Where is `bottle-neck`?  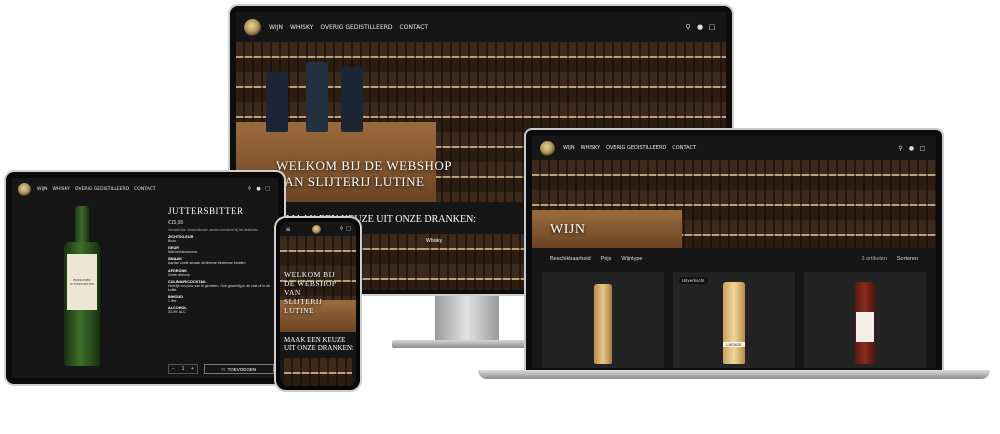 bottle-neck is located at coordinates (82, 226).